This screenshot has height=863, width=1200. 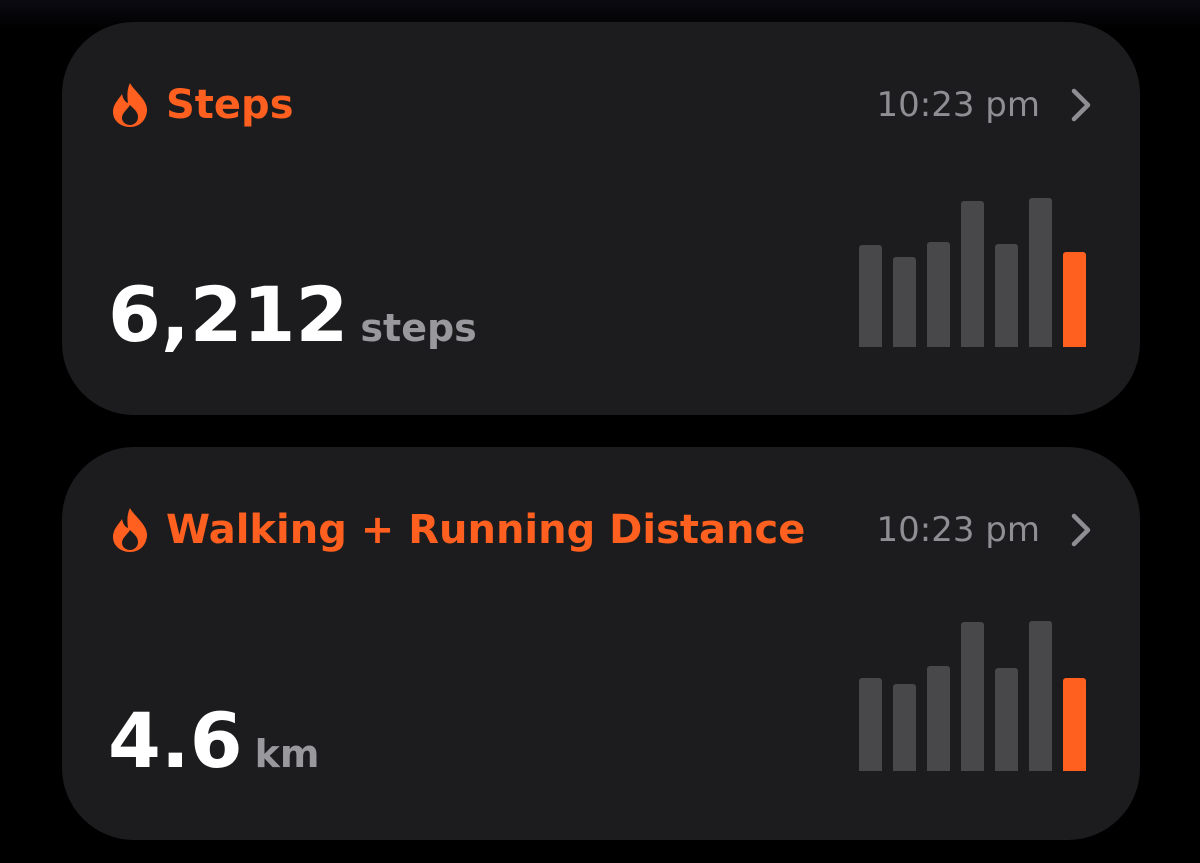 I want to click on card-header: Steps 10:23 pm, so click(x=601, y=105).